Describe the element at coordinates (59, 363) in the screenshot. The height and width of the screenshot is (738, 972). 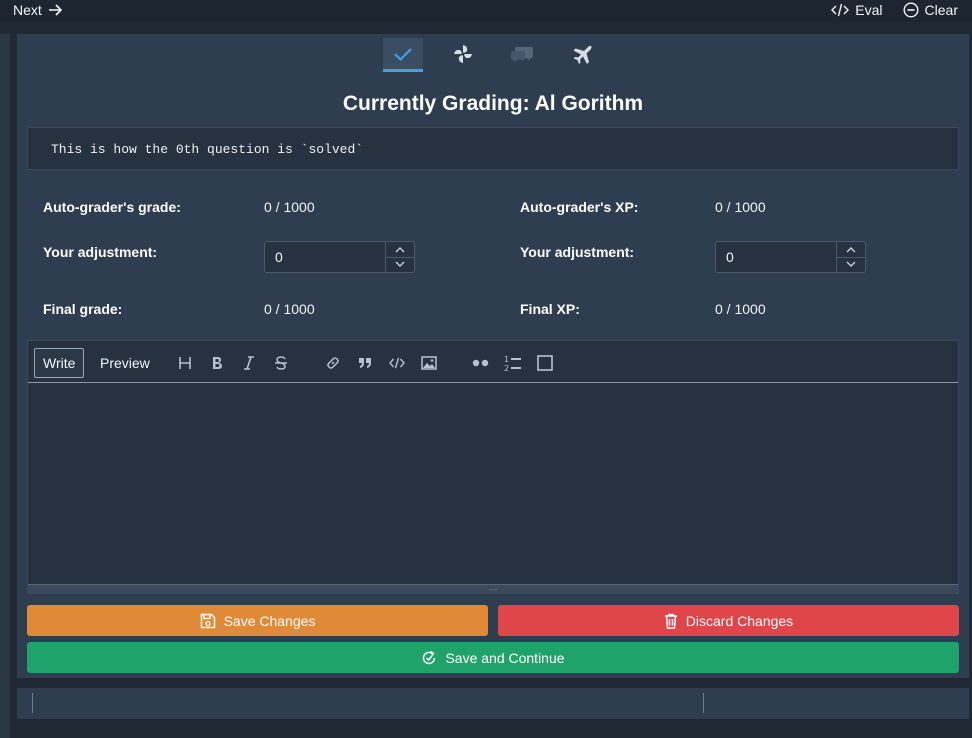
I see `tab-write: Write` at that location.